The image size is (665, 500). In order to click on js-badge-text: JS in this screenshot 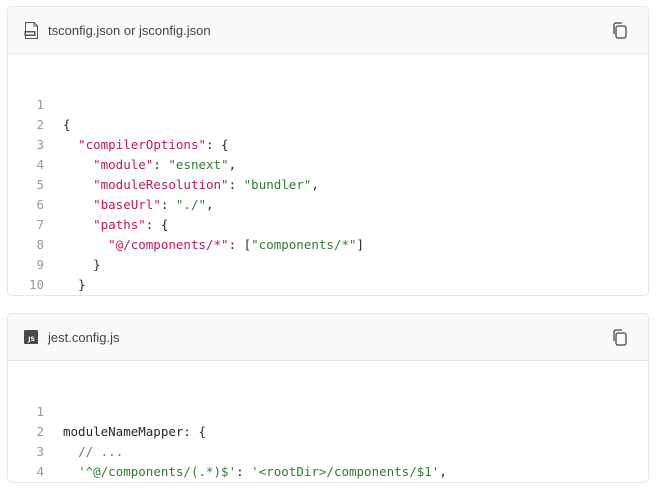, I will do `click(31, 339)`.